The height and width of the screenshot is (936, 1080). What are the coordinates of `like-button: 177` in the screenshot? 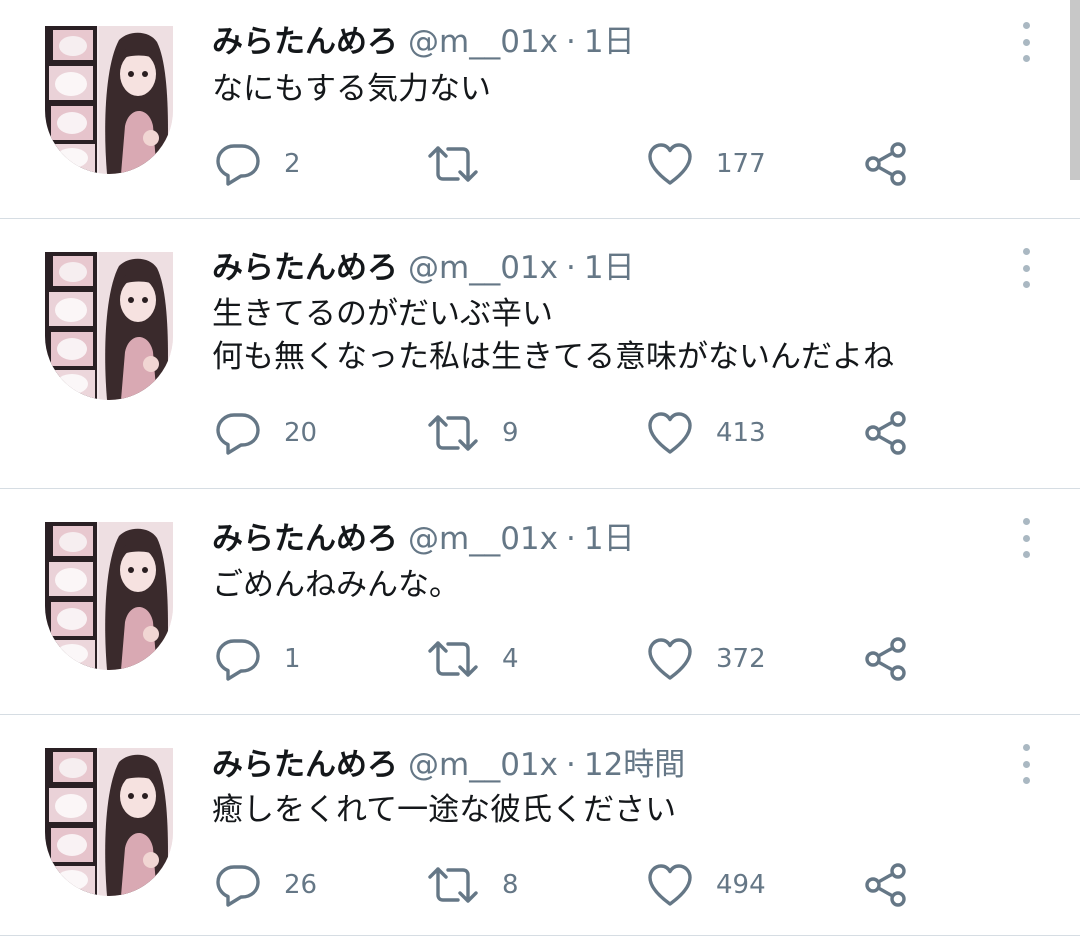 It's located at (706, 164).